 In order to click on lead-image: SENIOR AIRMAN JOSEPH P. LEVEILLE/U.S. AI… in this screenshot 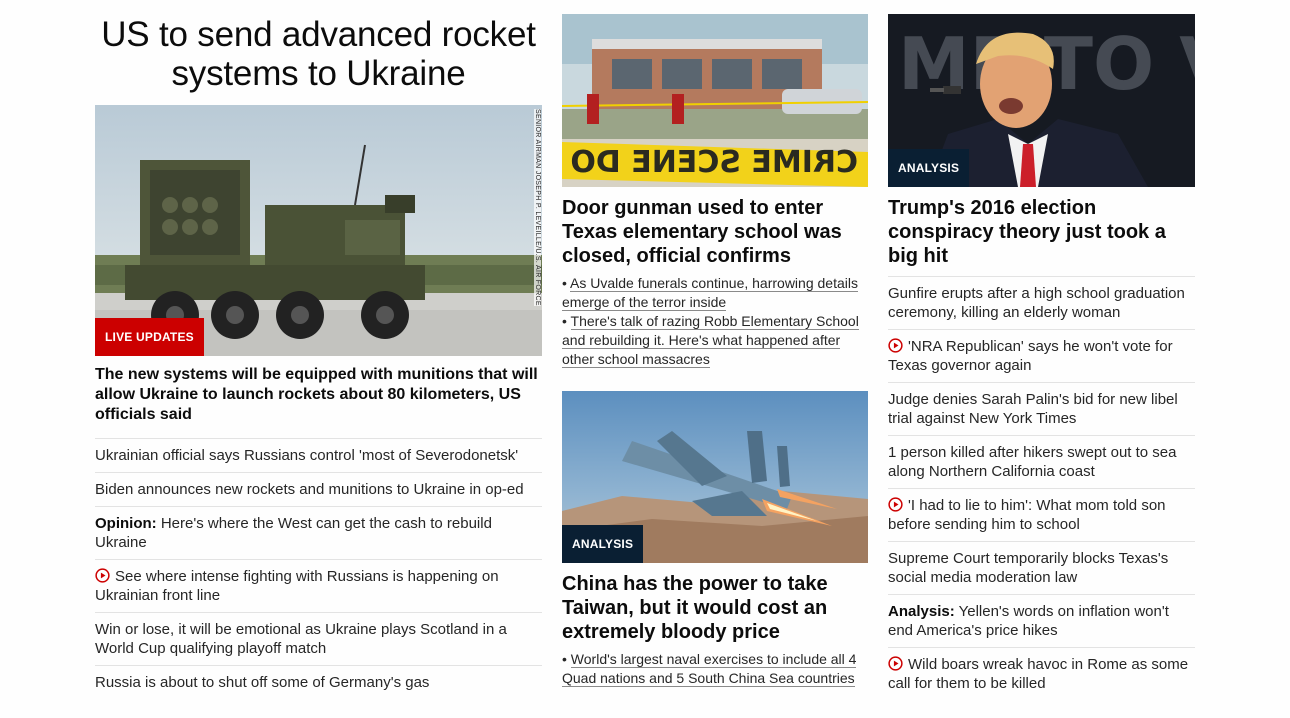, I will do `click(318, 230)`.